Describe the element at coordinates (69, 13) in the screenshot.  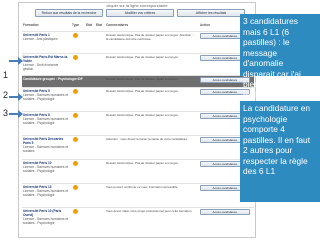
I see `back-to-results-button: Retour aux résultats de la recherche` at that location.